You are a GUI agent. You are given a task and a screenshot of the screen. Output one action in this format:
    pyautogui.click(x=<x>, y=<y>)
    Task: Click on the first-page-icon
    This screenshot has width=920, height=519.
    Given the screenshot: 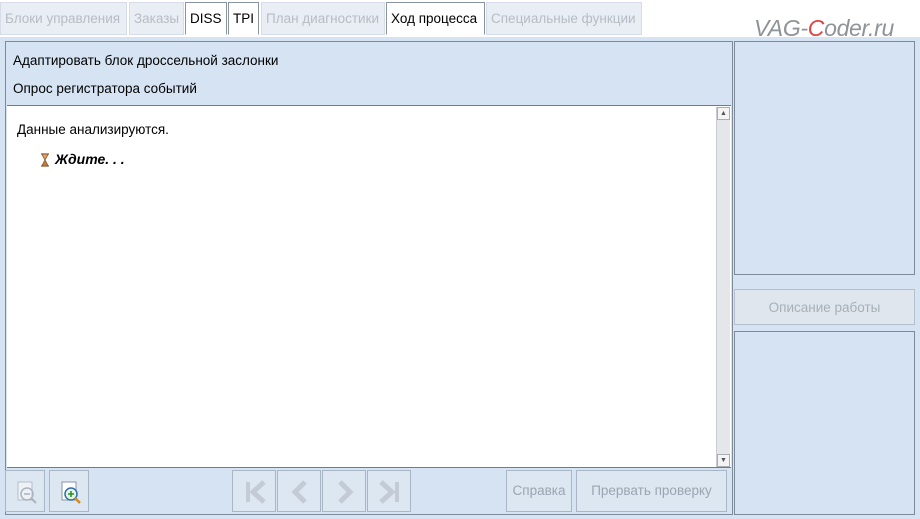 What is the action you would take?
    pyautogui.click(x=256, y=492)
    